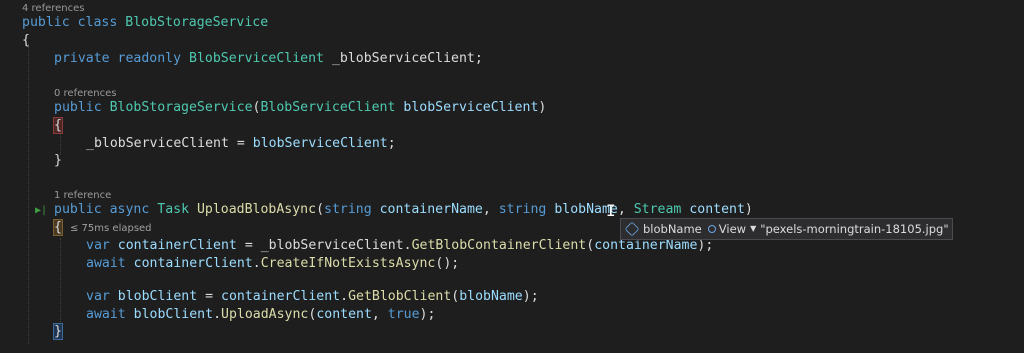  I want to click on type-name: Stream, so click(657, 209).